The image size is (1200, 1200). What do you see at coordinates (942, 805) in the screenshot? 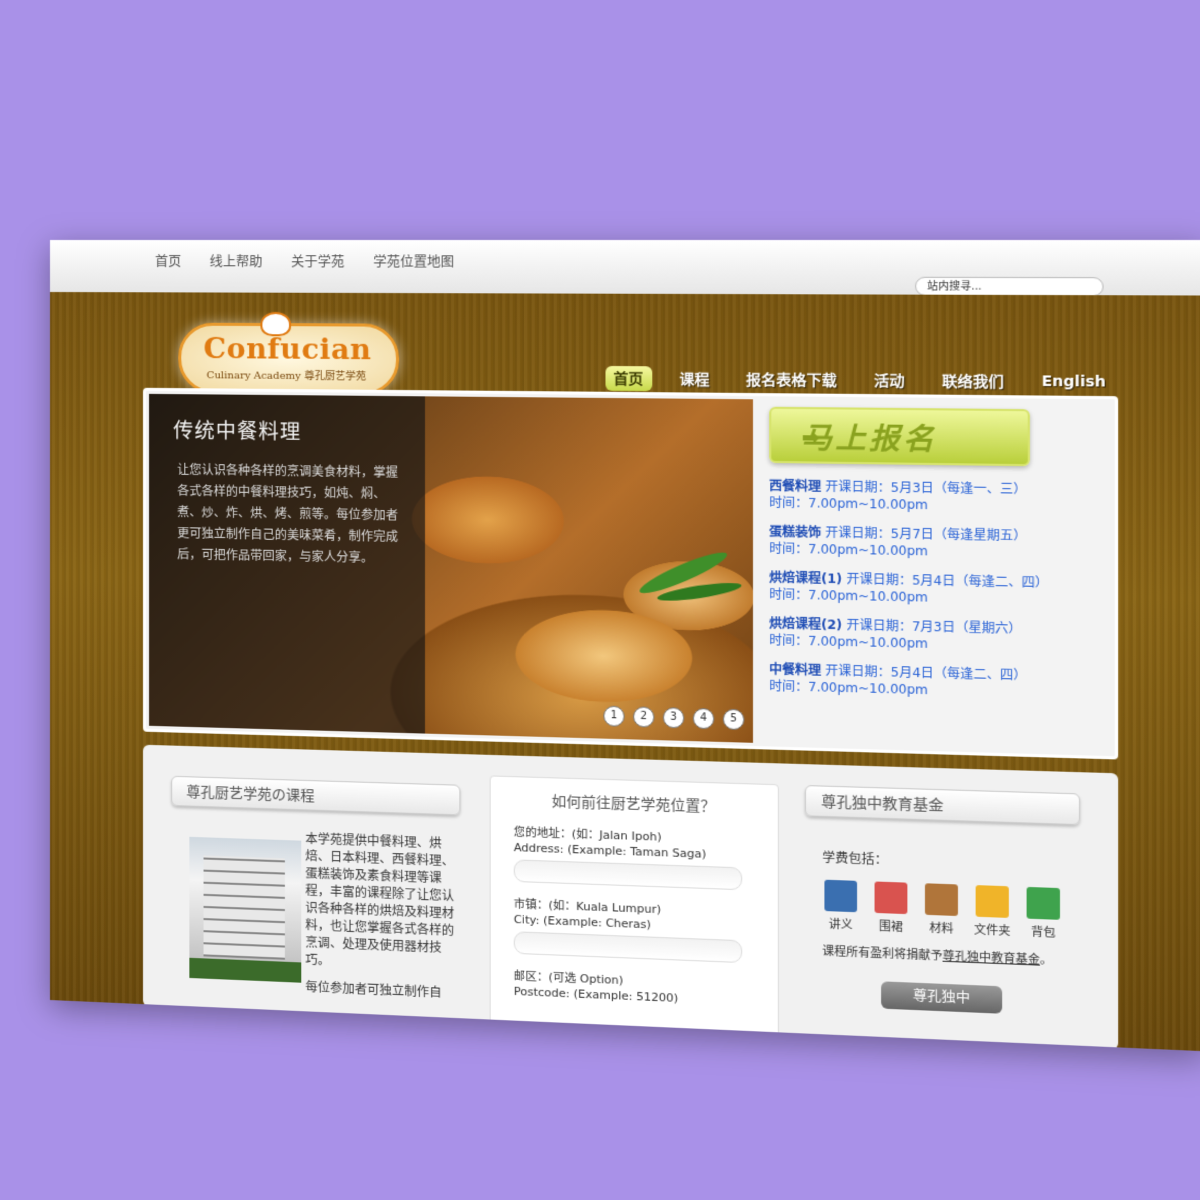
I see `fund-panel-title: 尊孔独中教育基金` at bounding box center [942, 805].